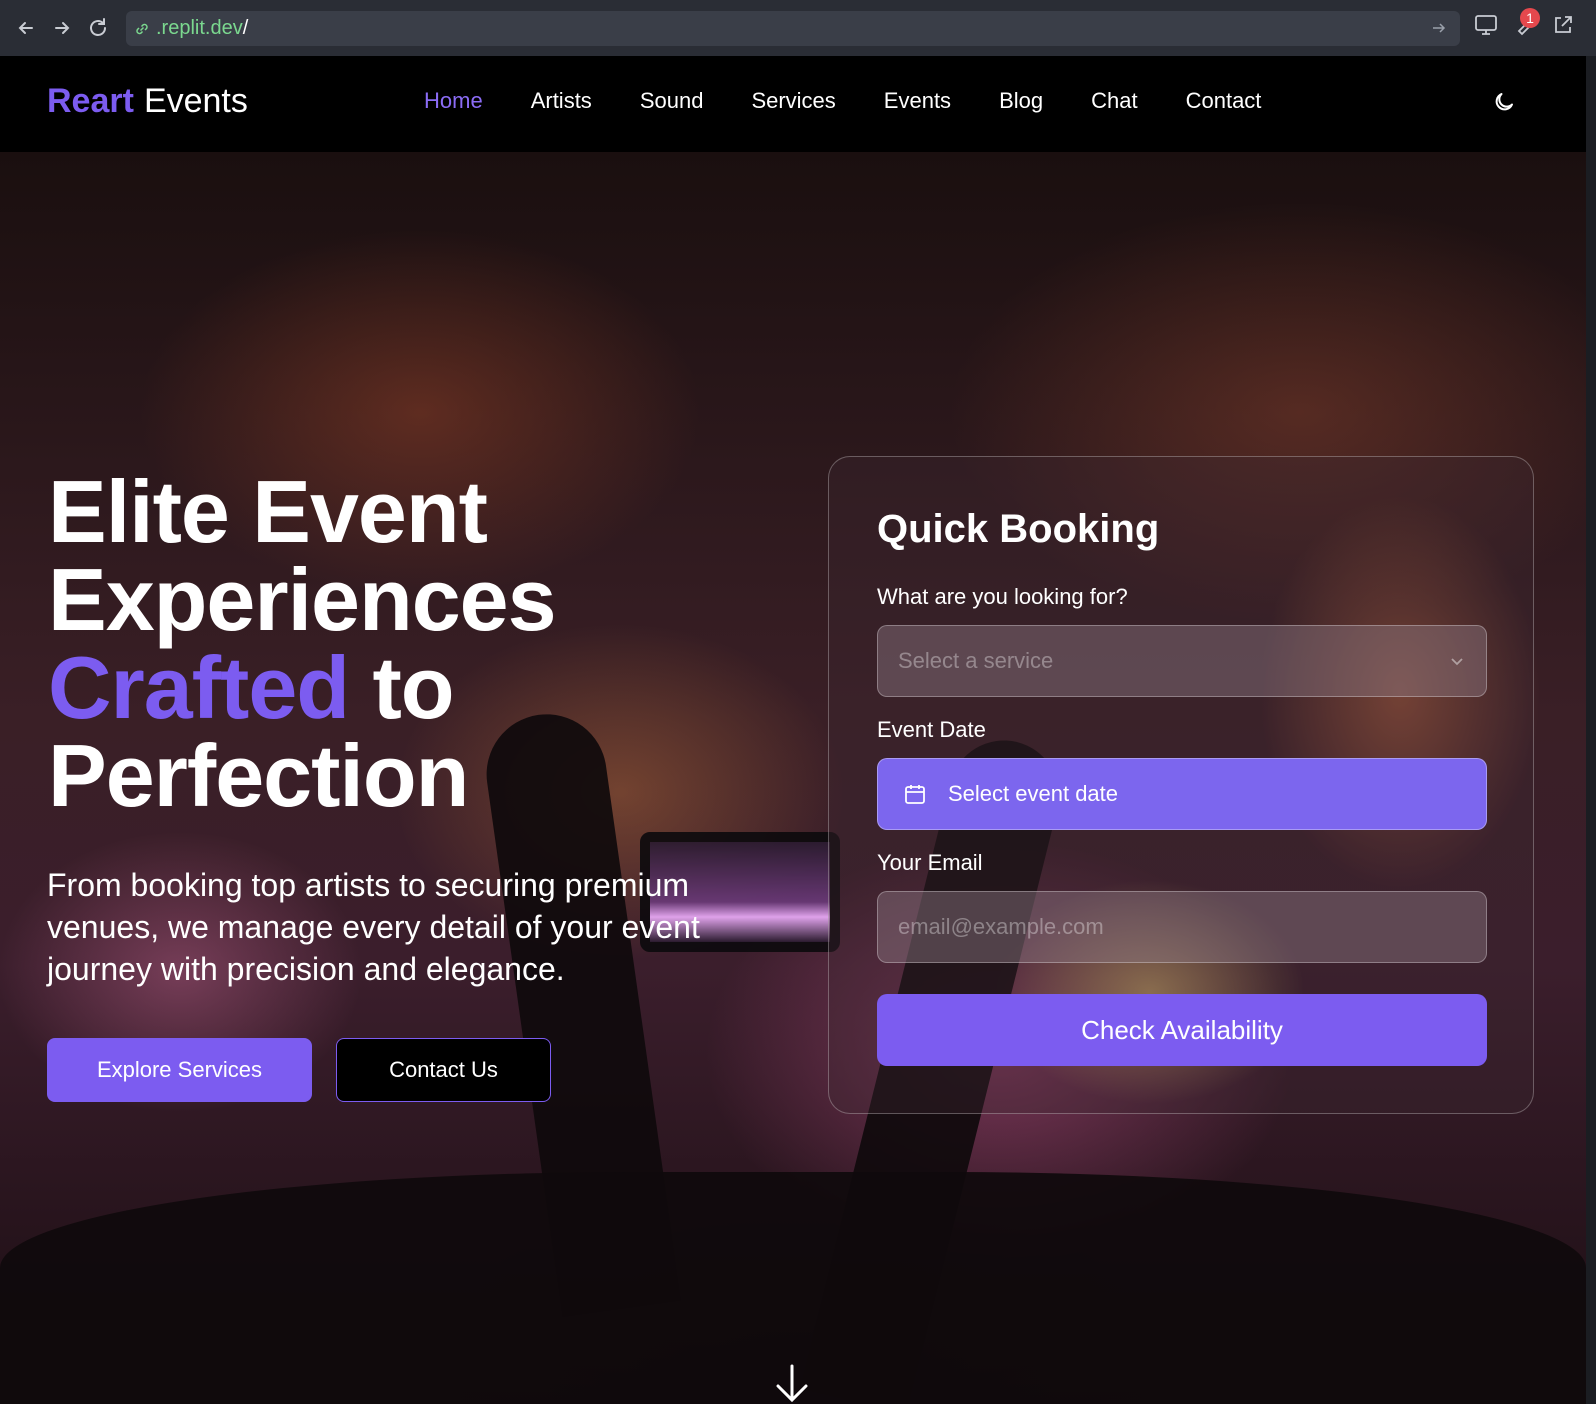  Describe the element at coordinates (1182, 661) in the screenshot. I see `service-select: Select a service` at that location.